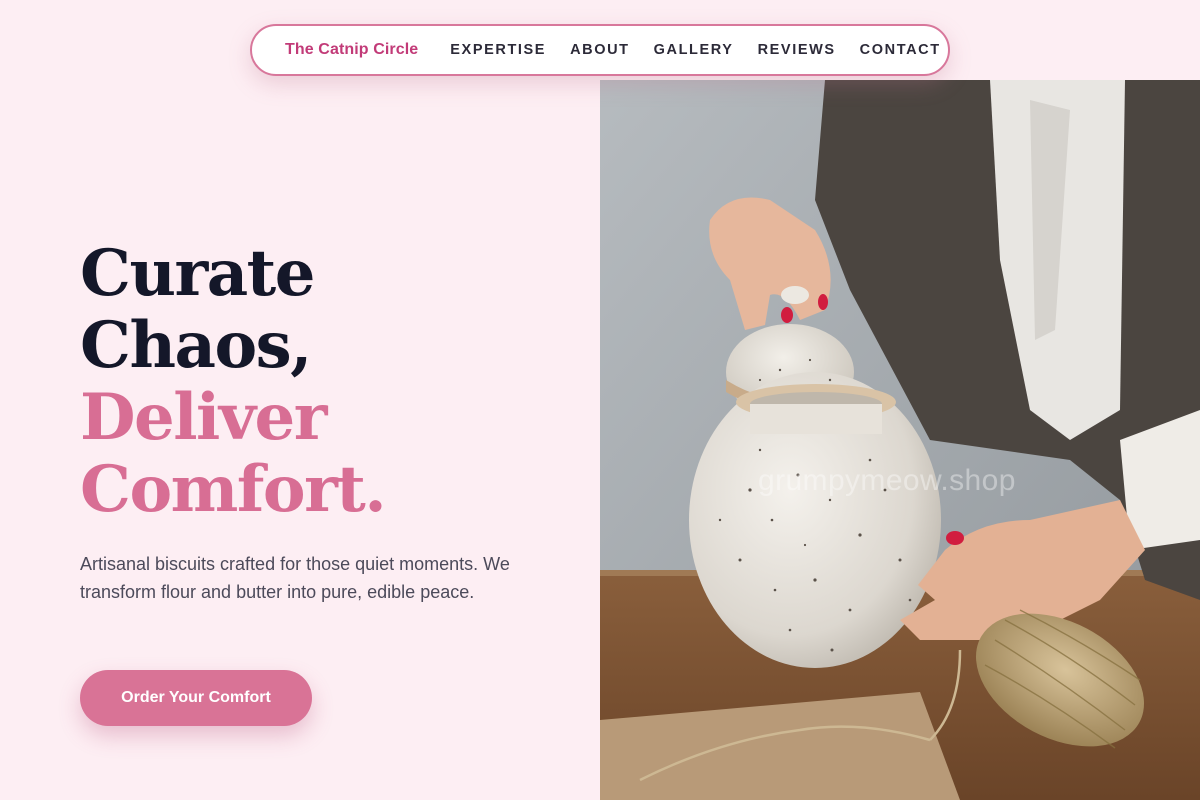 The width and height of the screenshot is (1200, 800). Describe the element at coordinates (197, 273) in the screenshot. I see `headline-line-1: Curate` at that location.